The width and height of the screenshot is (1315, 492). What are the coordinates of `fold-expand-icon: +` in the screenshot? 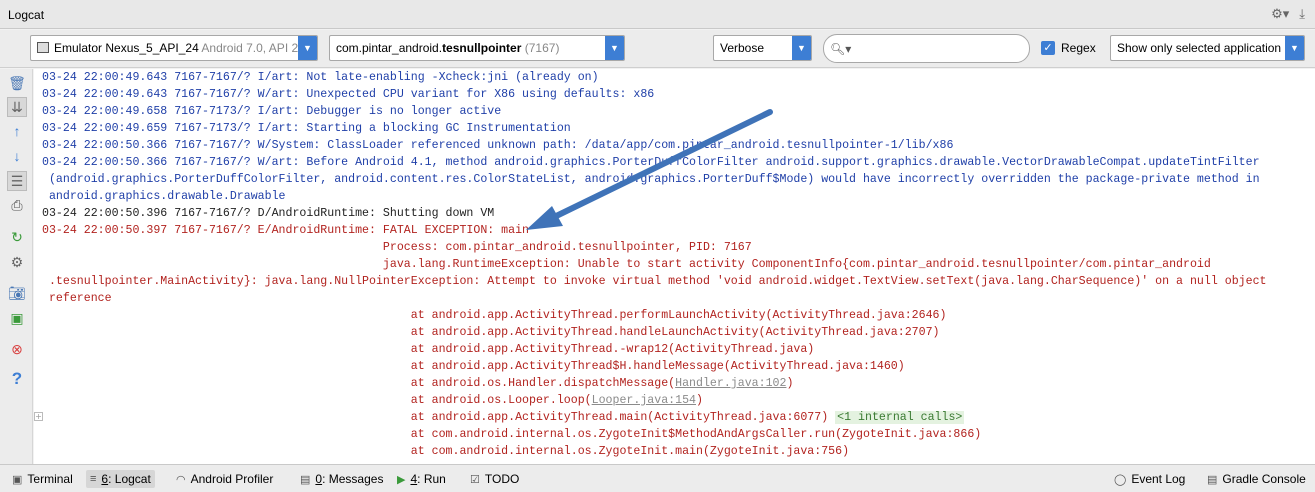 It's located at (38, 416).